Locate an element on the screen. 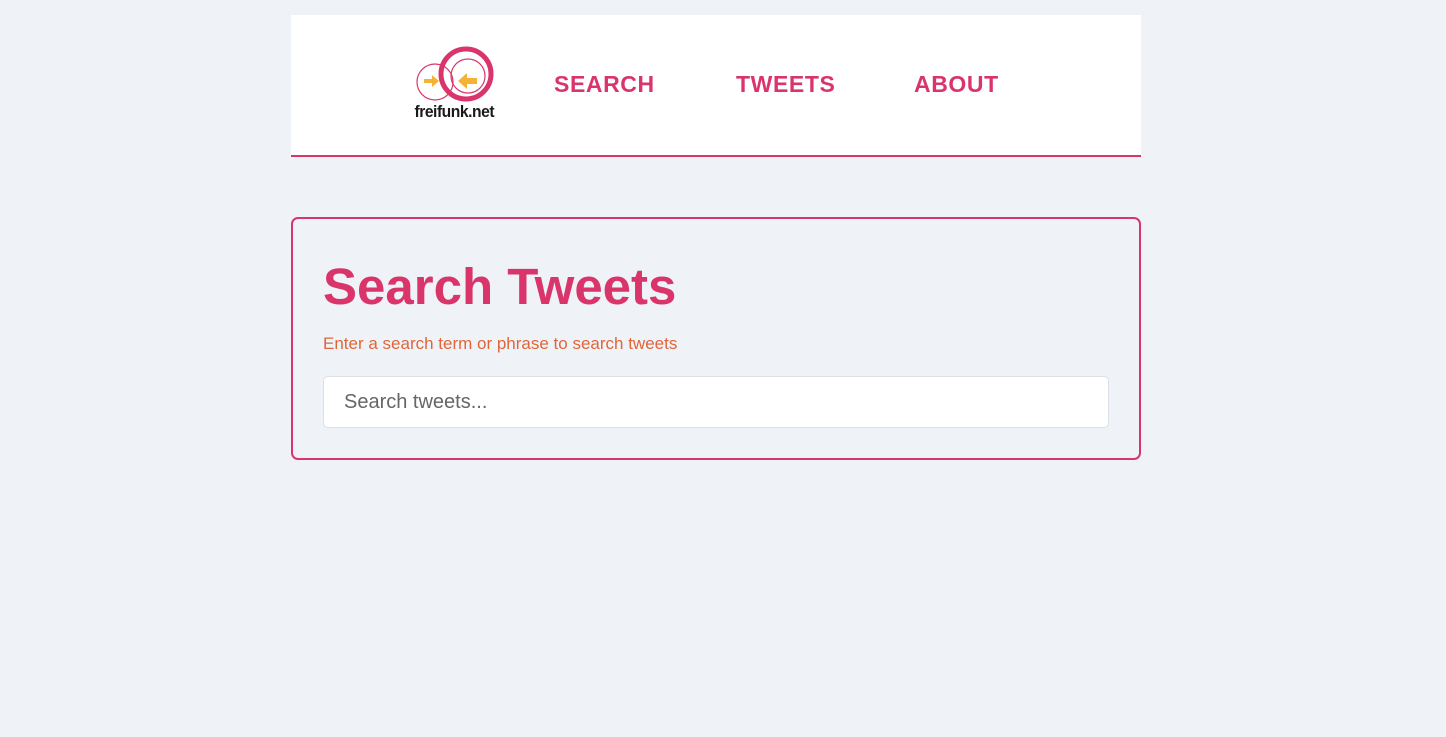 This screenshot has width=1446, height=737. nav-link-search: SEARCH is located at coordinates (604, 84).